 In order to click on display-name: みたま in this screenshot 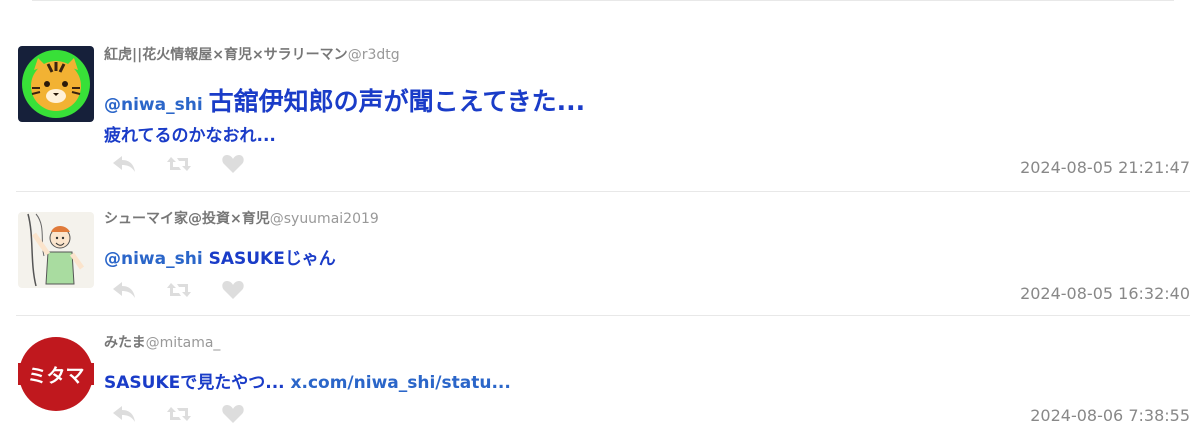, I will do `click(125, 343)`.